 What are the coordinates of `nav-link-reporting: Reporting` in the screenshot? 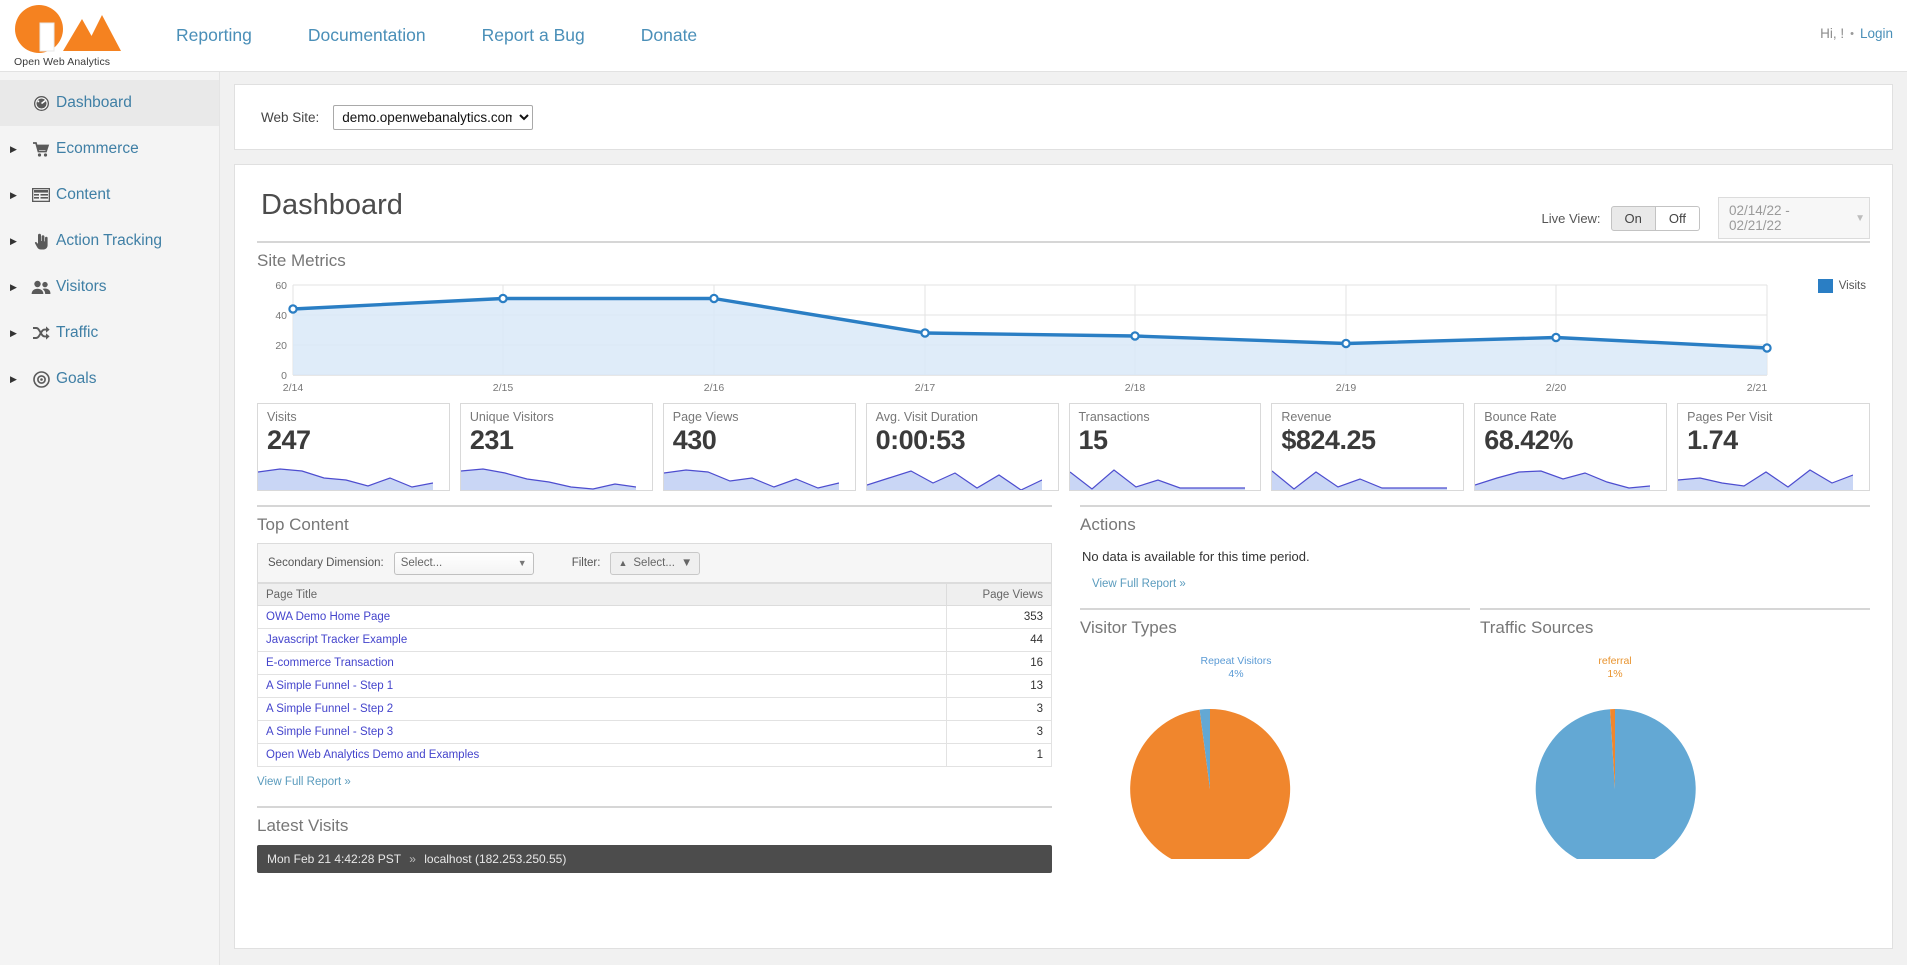 It's located at (214, 35).